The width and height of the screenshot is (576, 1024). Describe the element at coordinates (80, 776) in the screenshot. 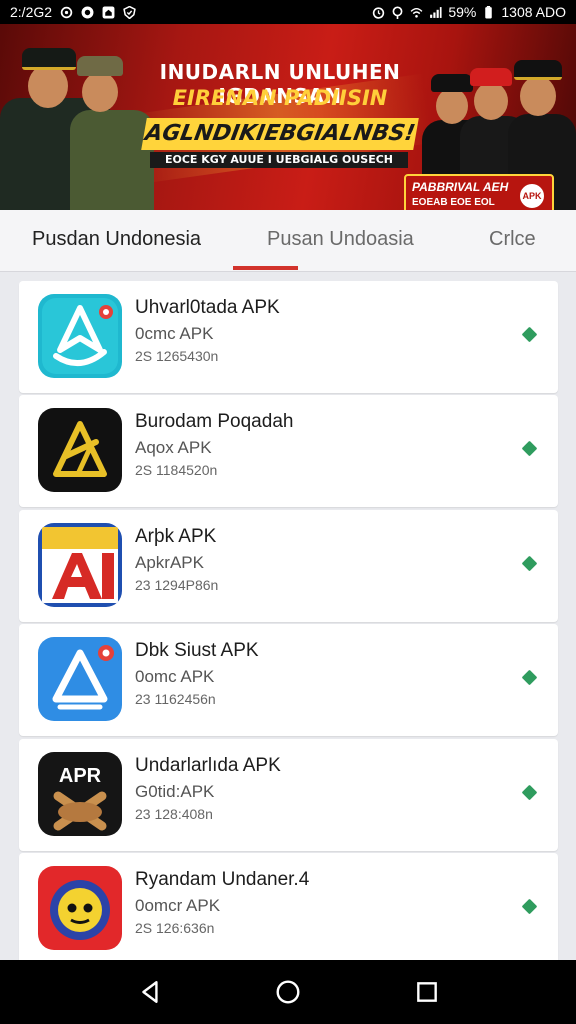

I see `svg-text: APR` at that location.